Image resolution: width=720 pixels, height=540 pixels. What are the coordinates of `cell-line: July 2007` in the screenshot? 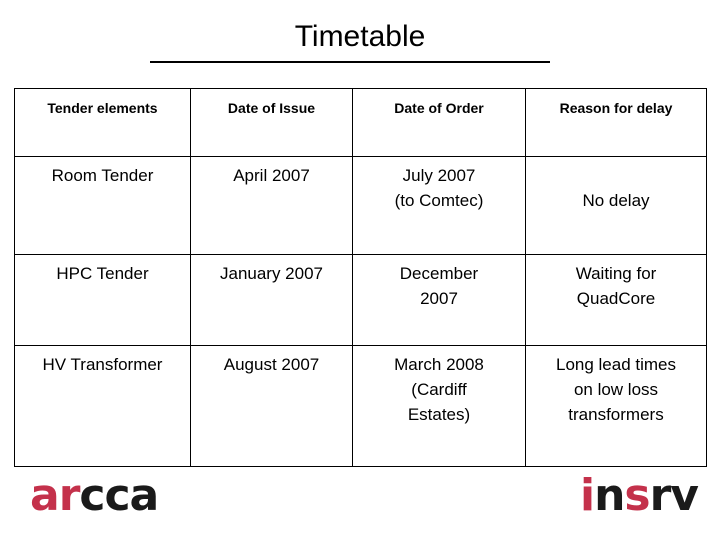 It's located at (439, 175).